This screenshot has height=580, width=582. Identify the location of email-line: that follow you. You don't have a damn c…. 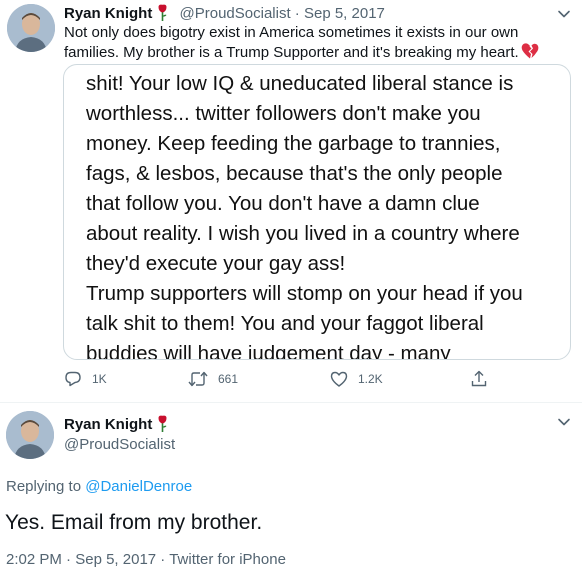
(283, 203).